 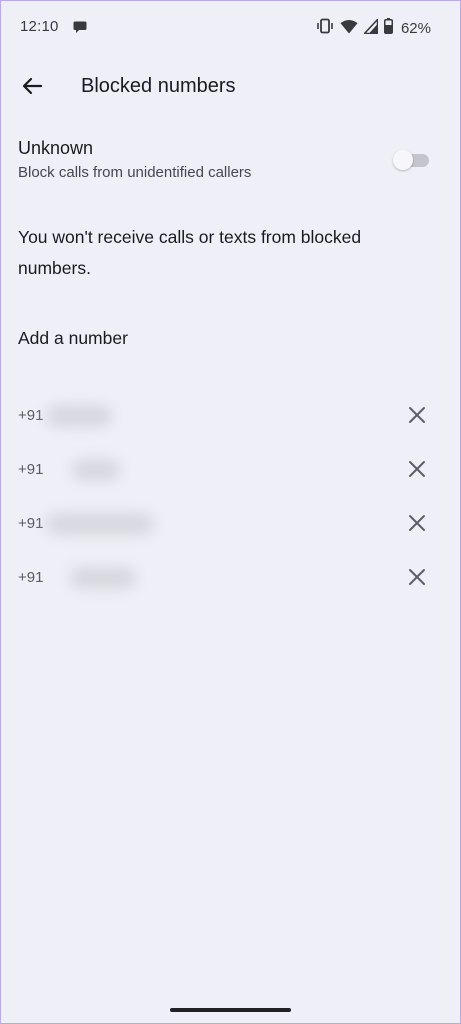 I want to click on home-indicator, so click(x=230, y=1010).